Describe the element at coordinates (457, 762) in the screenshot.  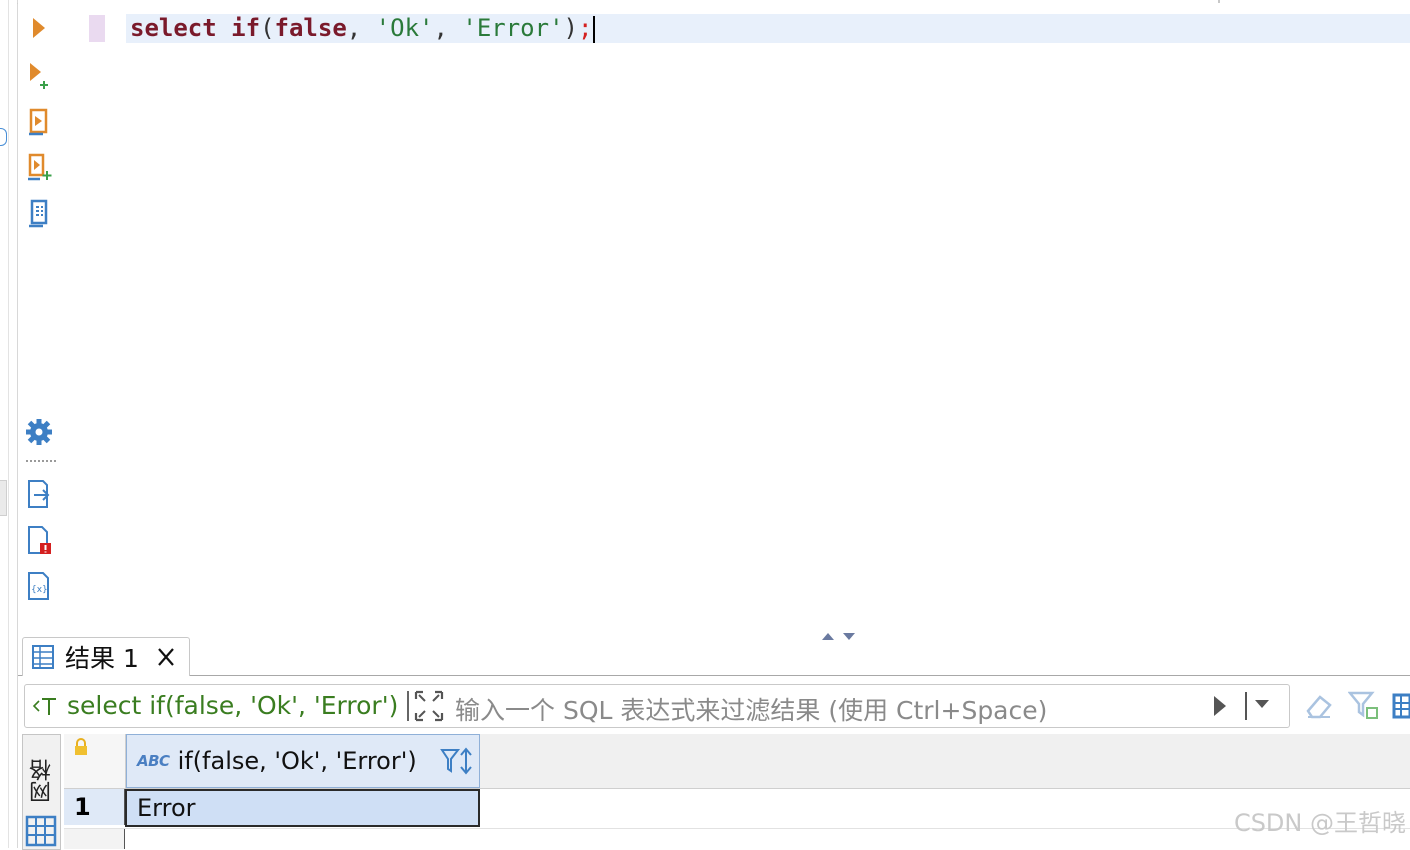
I see `column-filter-sort-icon` at that location.